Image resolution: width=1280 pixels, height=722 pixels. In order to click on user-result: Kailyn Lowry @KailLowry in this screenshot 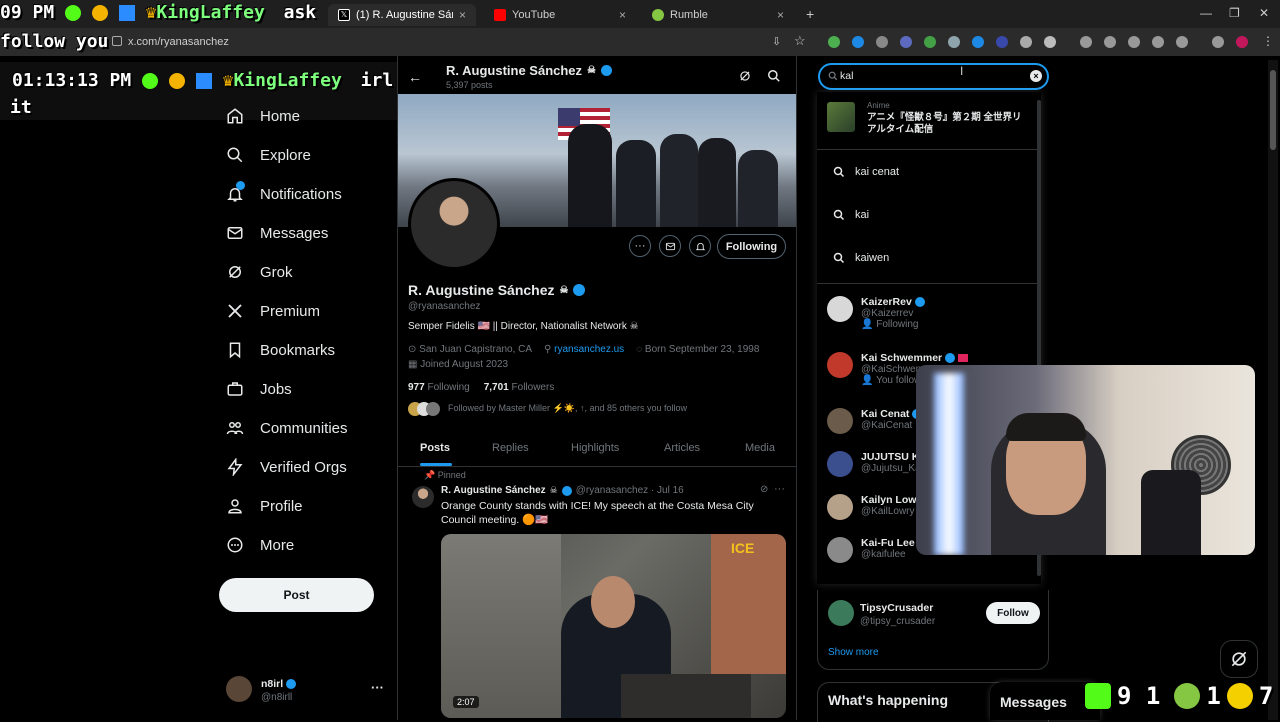, I will do `click(876, 507)`.